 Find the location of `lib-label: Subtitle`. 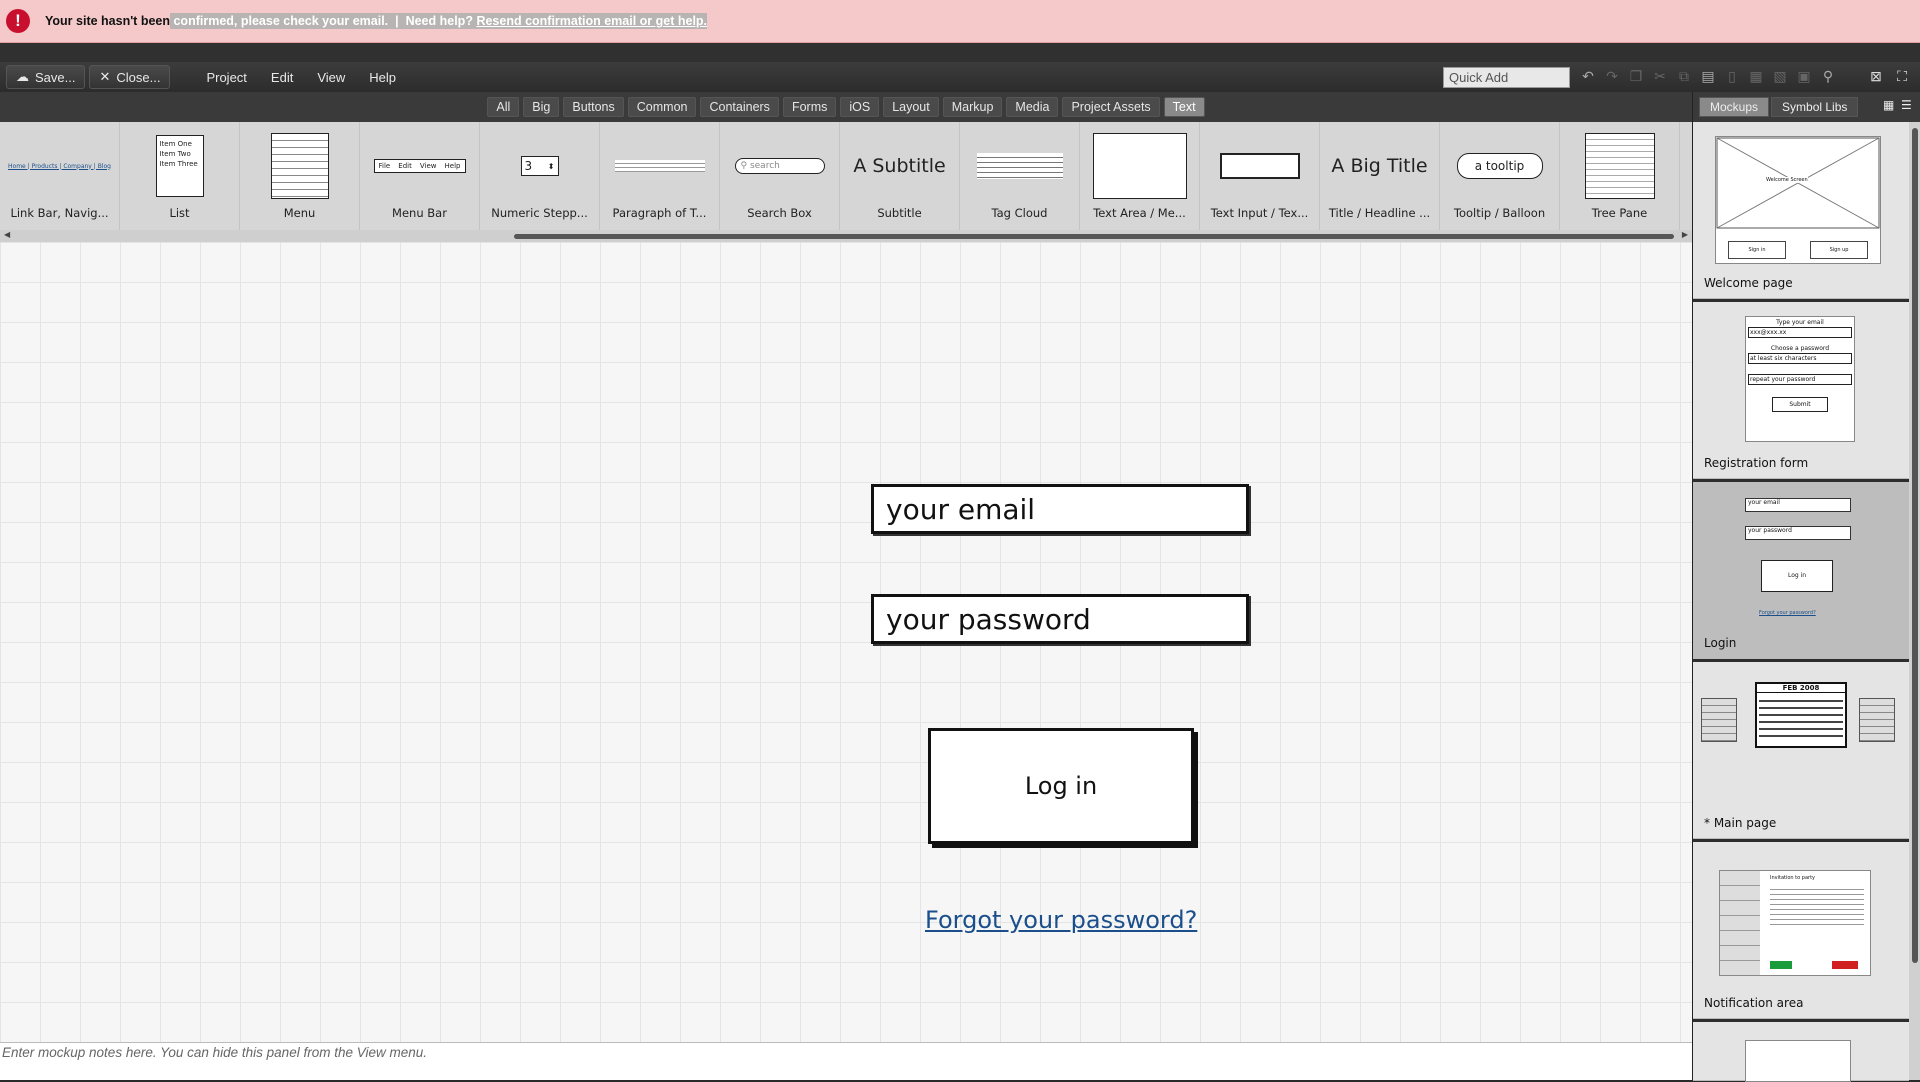

lib-label: Subtitle is located at coordinates (899, 213).